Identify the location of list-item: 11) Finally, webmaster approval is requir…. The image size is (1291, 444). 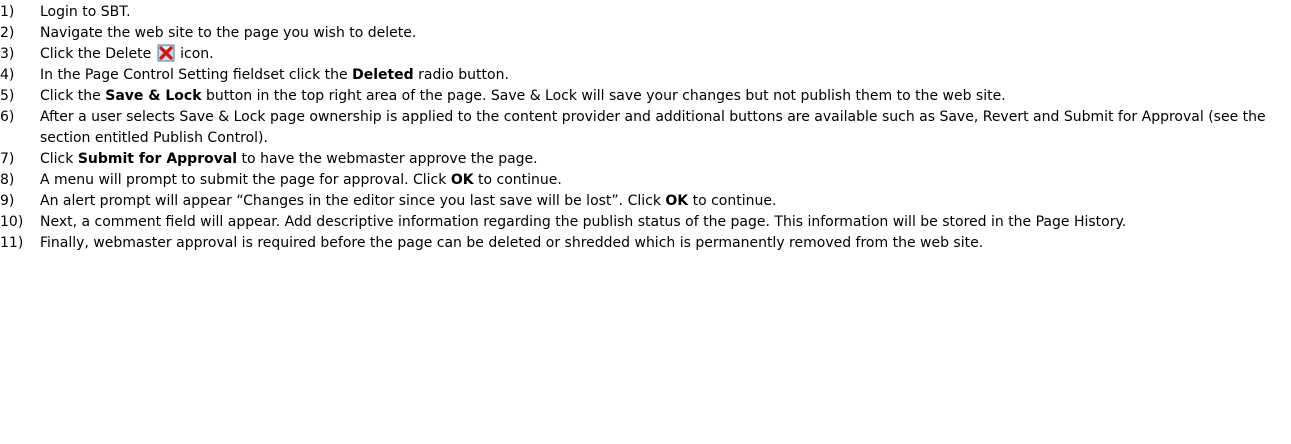
(645, 243).